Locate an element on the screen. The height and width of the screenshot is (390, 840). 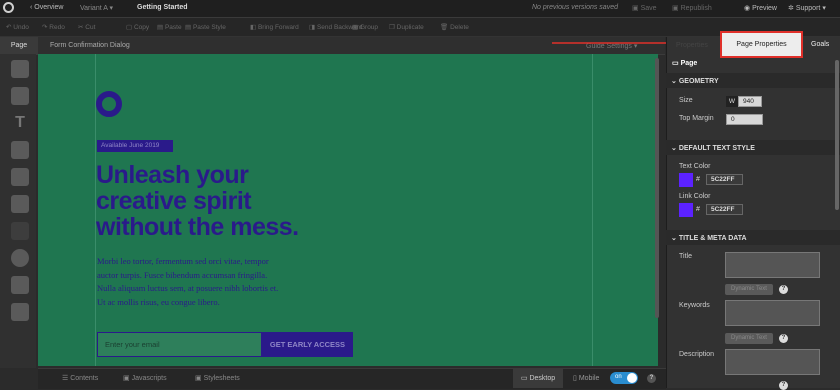
republish-button: ▣ Republish is located at coordinates (692, 8).